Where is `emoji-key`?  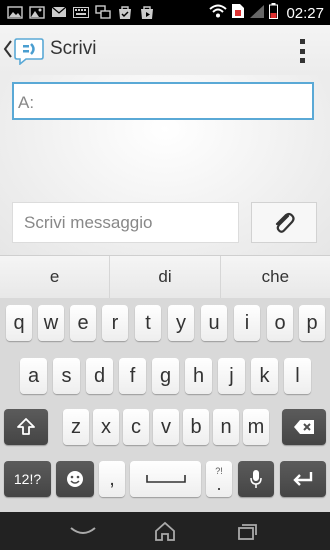
emoji-key is located at coordinates (75, 479).